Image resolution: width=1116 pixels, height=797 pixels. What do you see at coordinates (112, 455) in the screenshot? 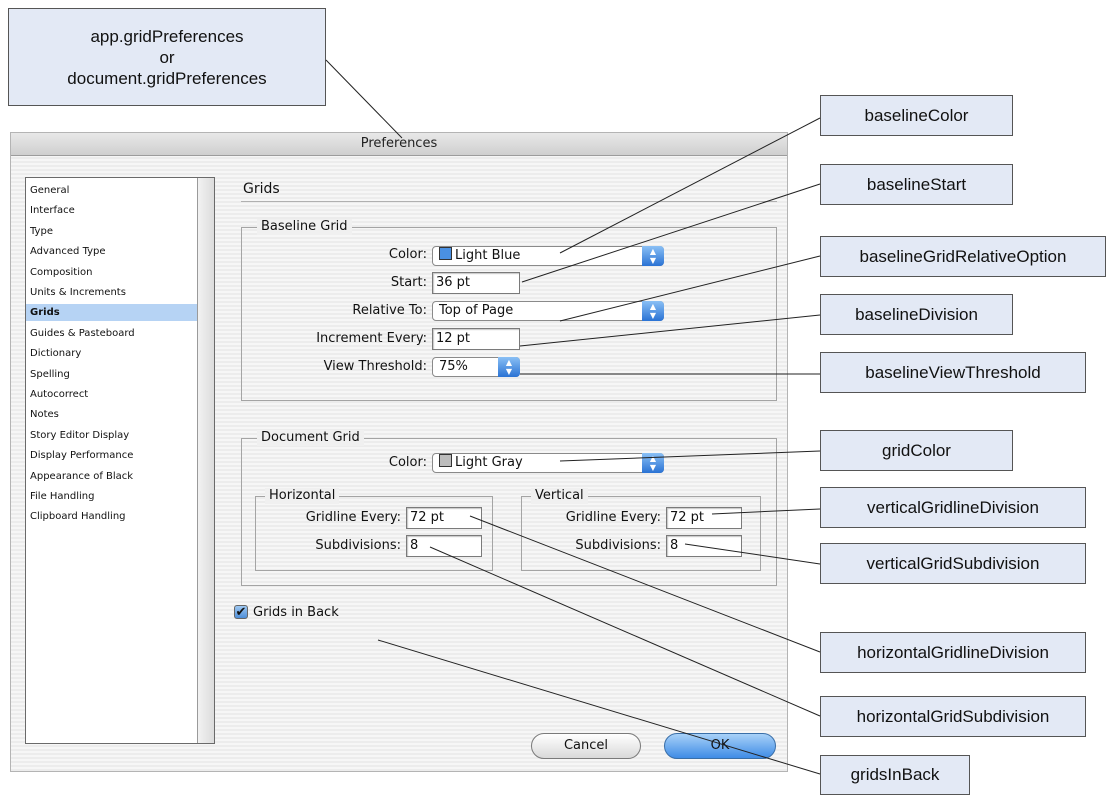
I see `sidebar-item-display-performance: Display Performance` at bounding box center [112, 455].